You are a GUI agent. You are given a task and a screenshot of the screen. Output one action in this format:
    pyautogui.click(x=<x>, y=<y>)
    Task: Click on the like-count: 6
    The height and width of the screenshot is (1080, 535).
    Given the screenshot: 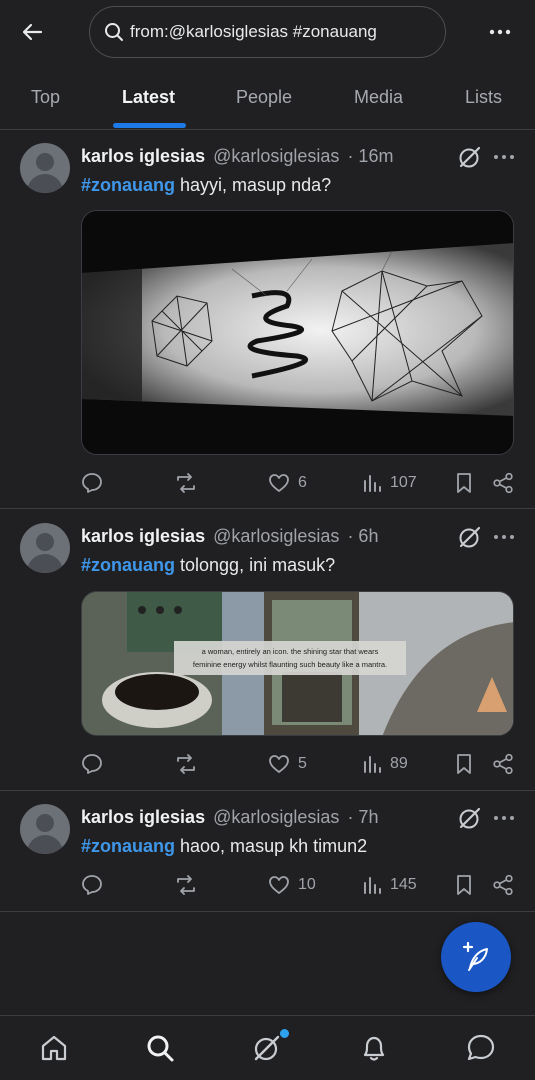 What is the action you would take?
    pyautogui.click(x=302, y=482)
    